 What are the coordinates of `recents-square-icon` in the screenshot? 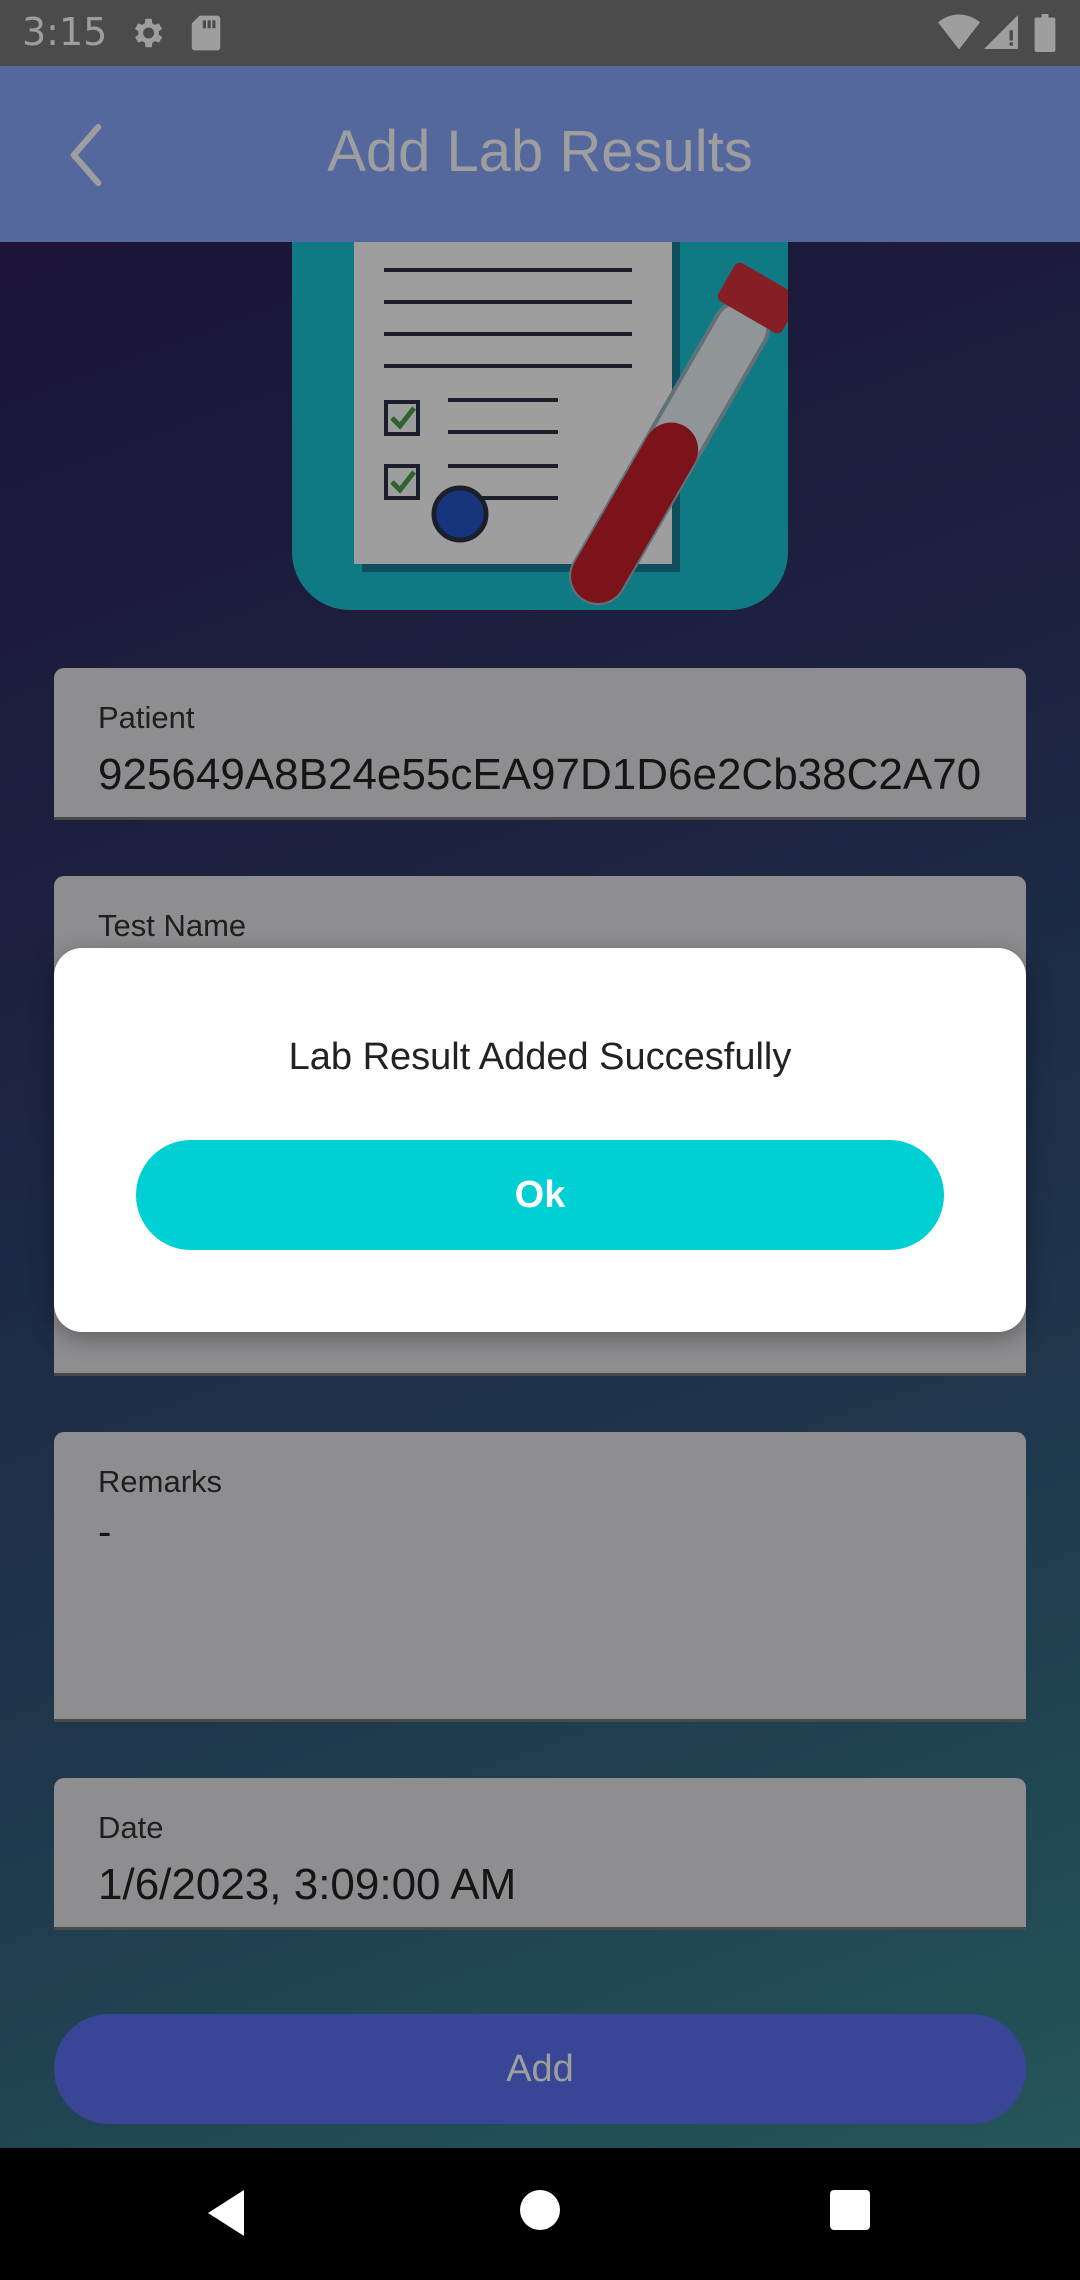 It's located at (850, 2212).